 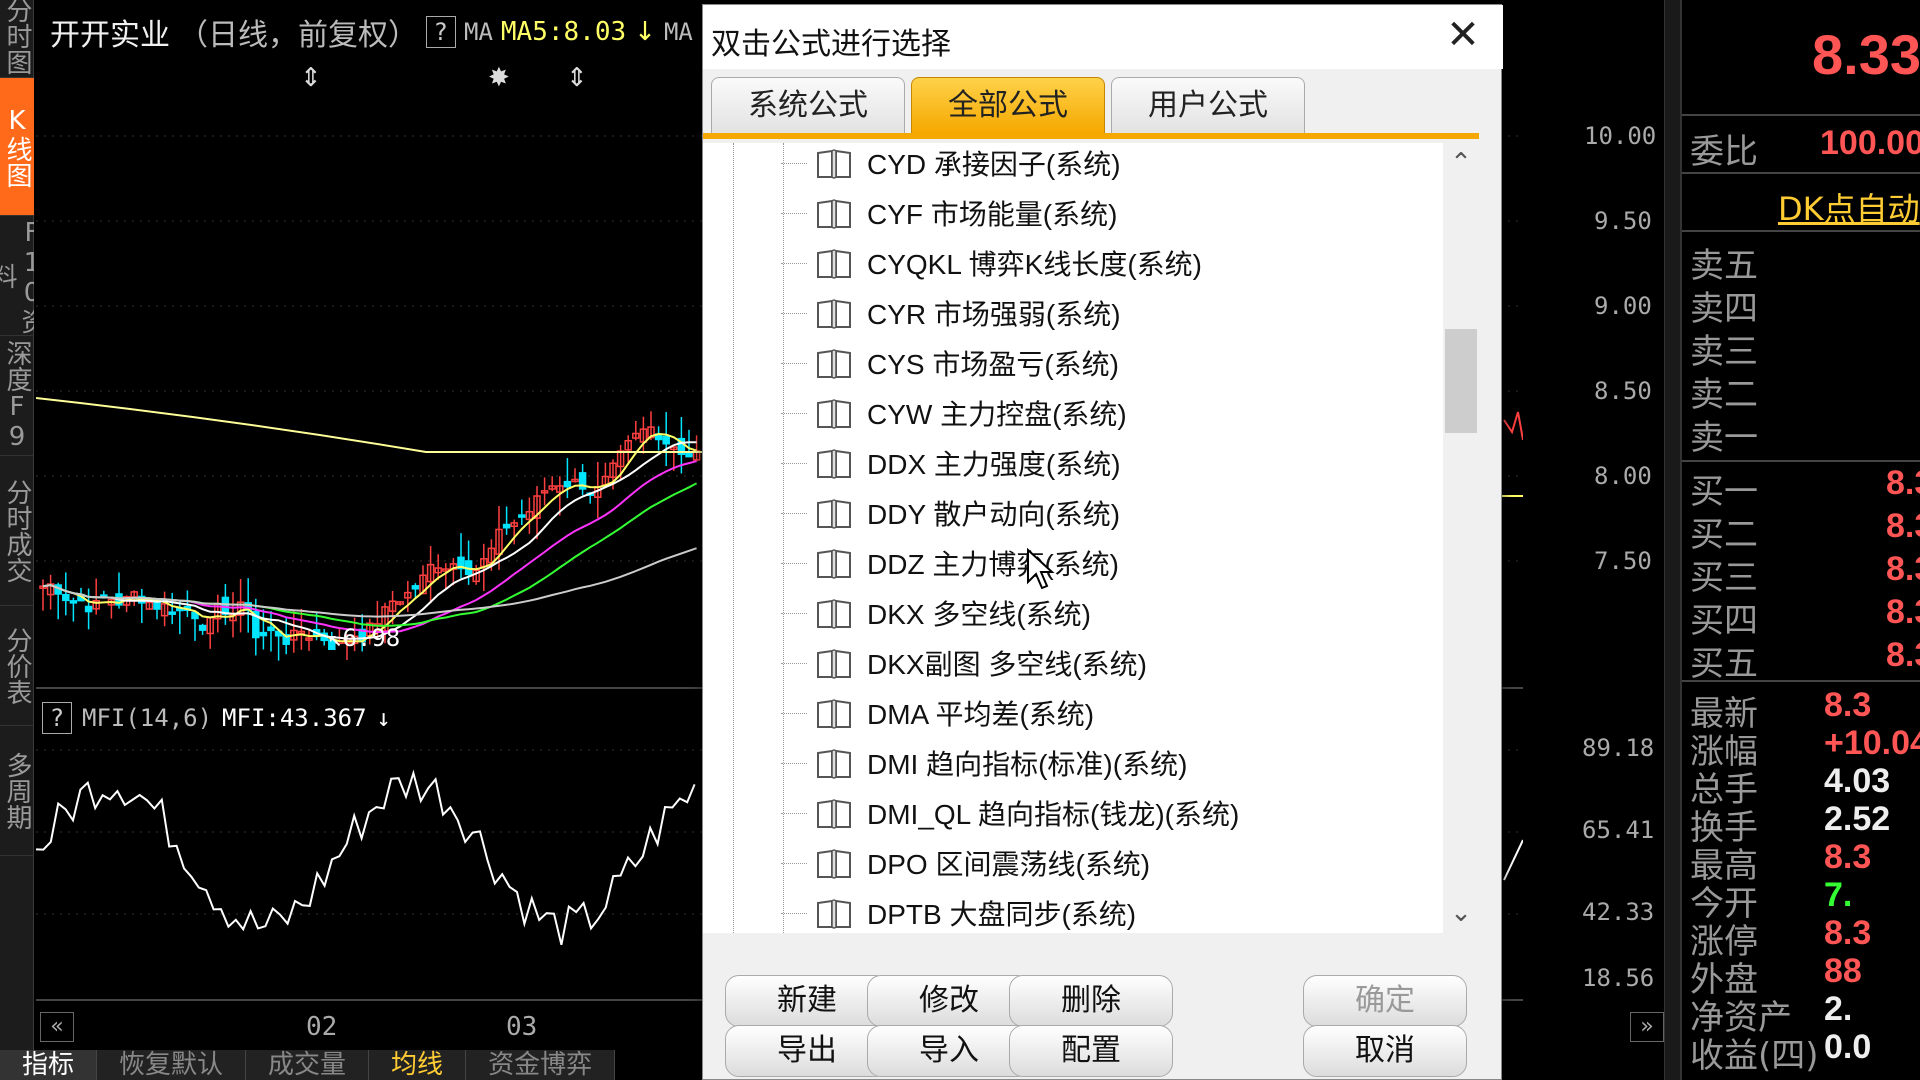 What do you see at coordinates (1805, 710) in the screenshot?
I see `quote-stat-row: 最新 8.3` at bounding box center [1805, 710].